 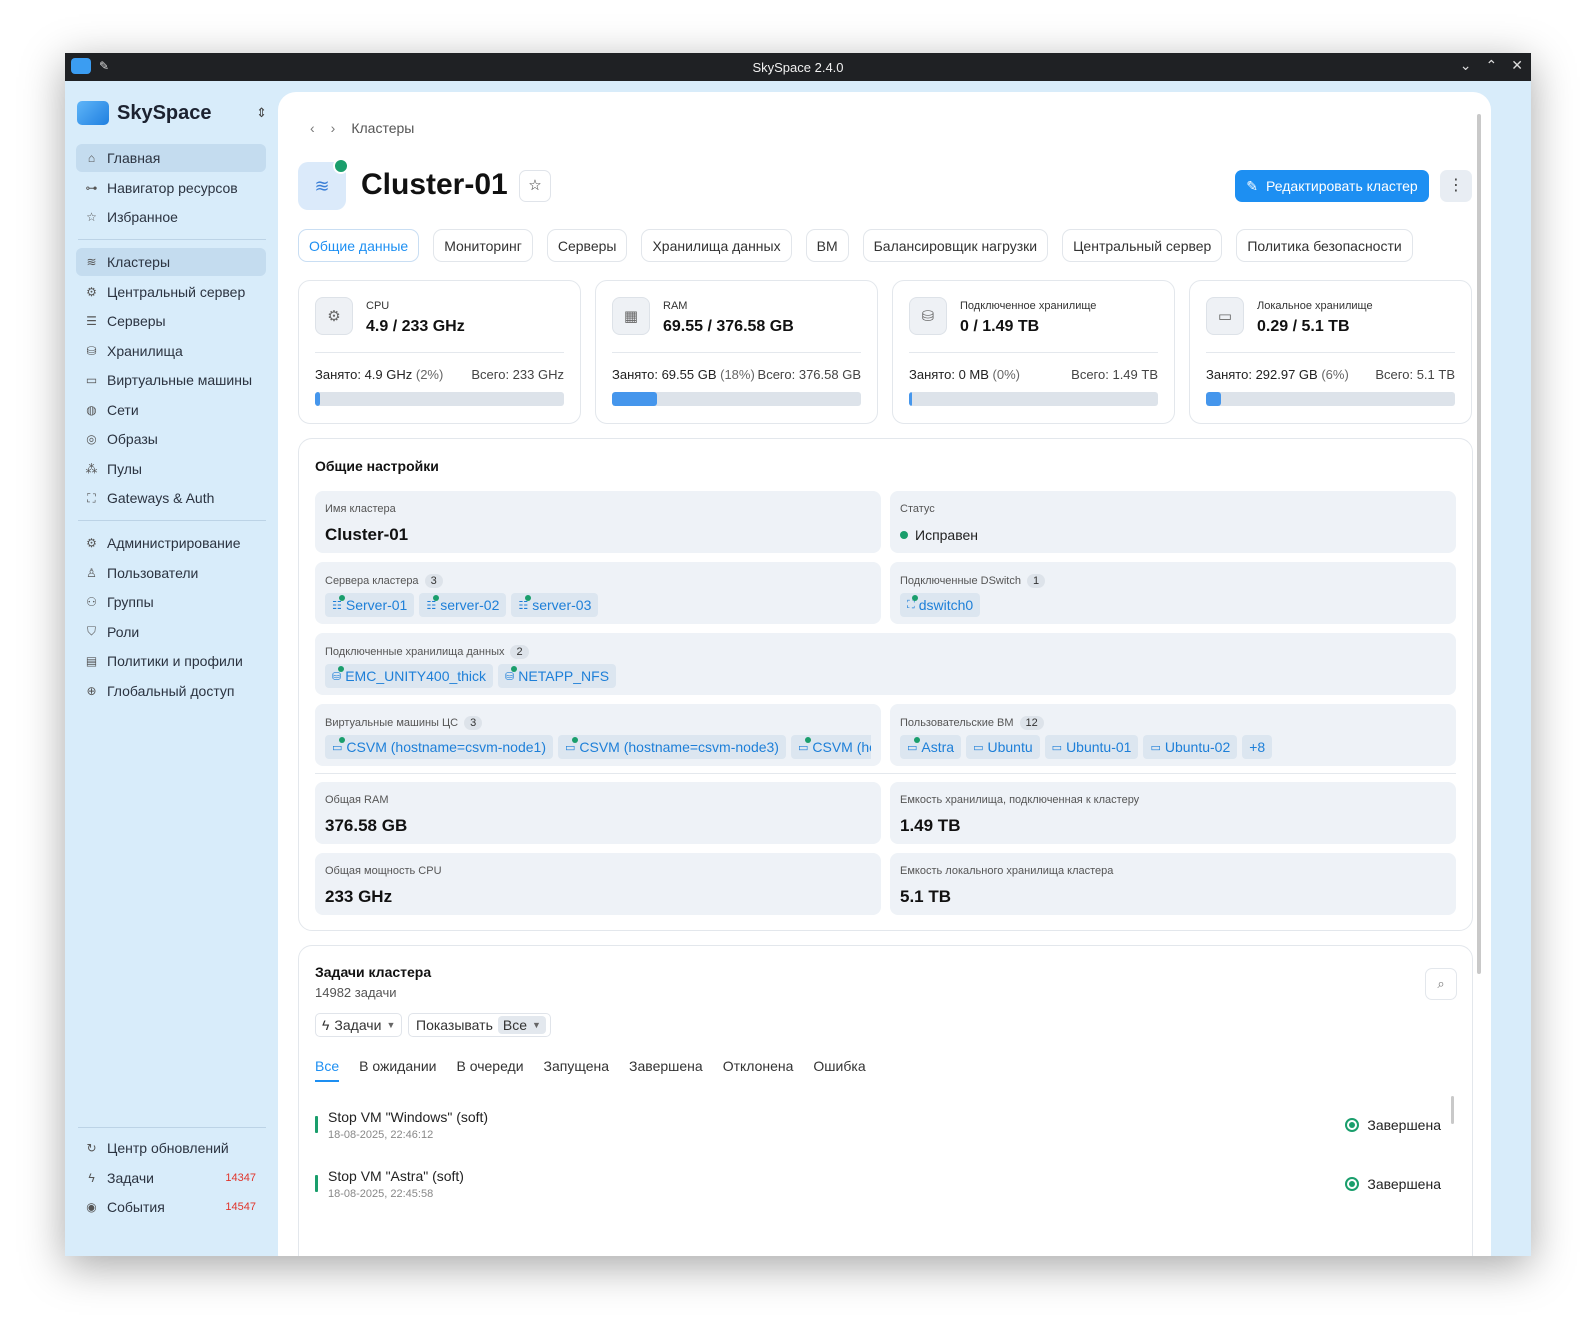 I want to click on sidebar-item-star: ☆ Избранное, so click(x=171, y=217).